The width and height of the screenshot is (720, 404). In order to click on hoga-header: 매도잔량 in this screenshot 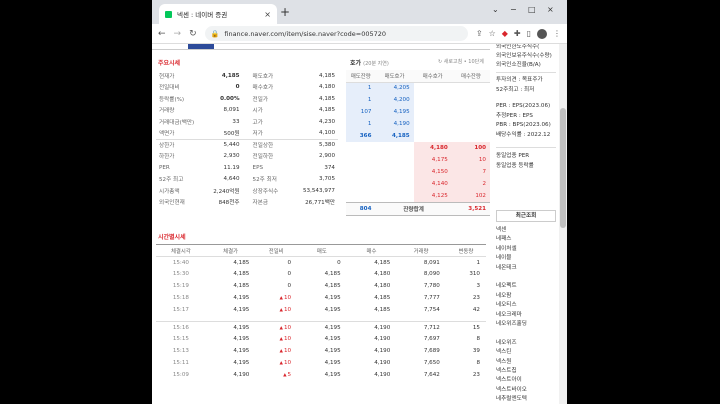, I will do `click(361, 76)`.